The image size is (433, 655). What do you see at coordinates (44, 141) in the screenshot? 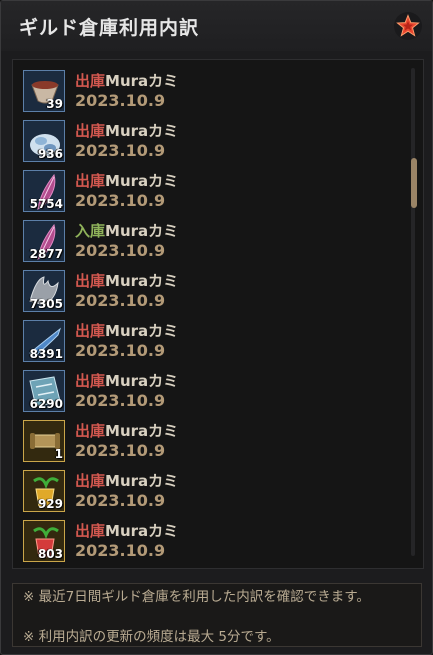
I see `item-slot: 936` at bounding box center [44, 141].